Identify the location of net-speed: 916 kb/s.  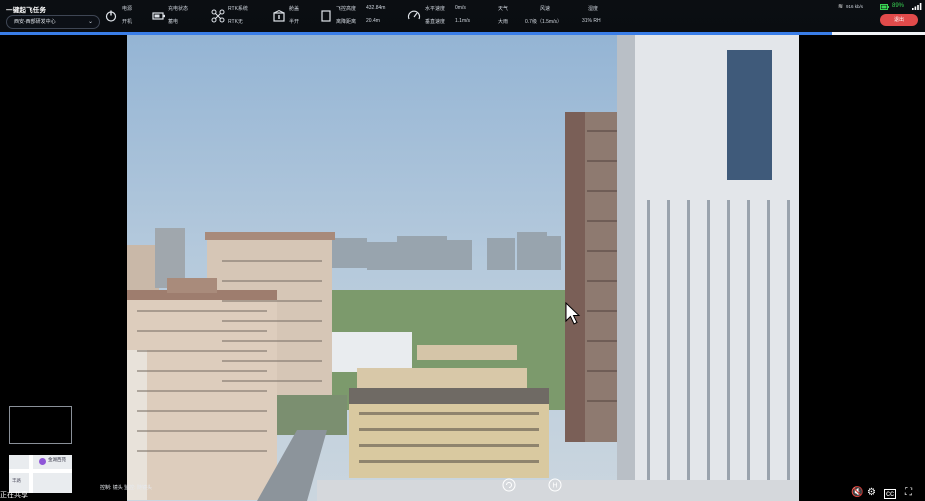
(855, 6).